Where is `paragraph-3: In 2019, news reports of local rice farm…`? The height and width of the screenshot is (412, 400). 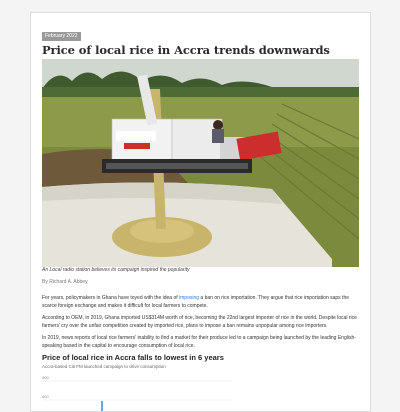 paragraph-3: In 2019, news reports of local rice farm… is located at coordinates (199, 342).